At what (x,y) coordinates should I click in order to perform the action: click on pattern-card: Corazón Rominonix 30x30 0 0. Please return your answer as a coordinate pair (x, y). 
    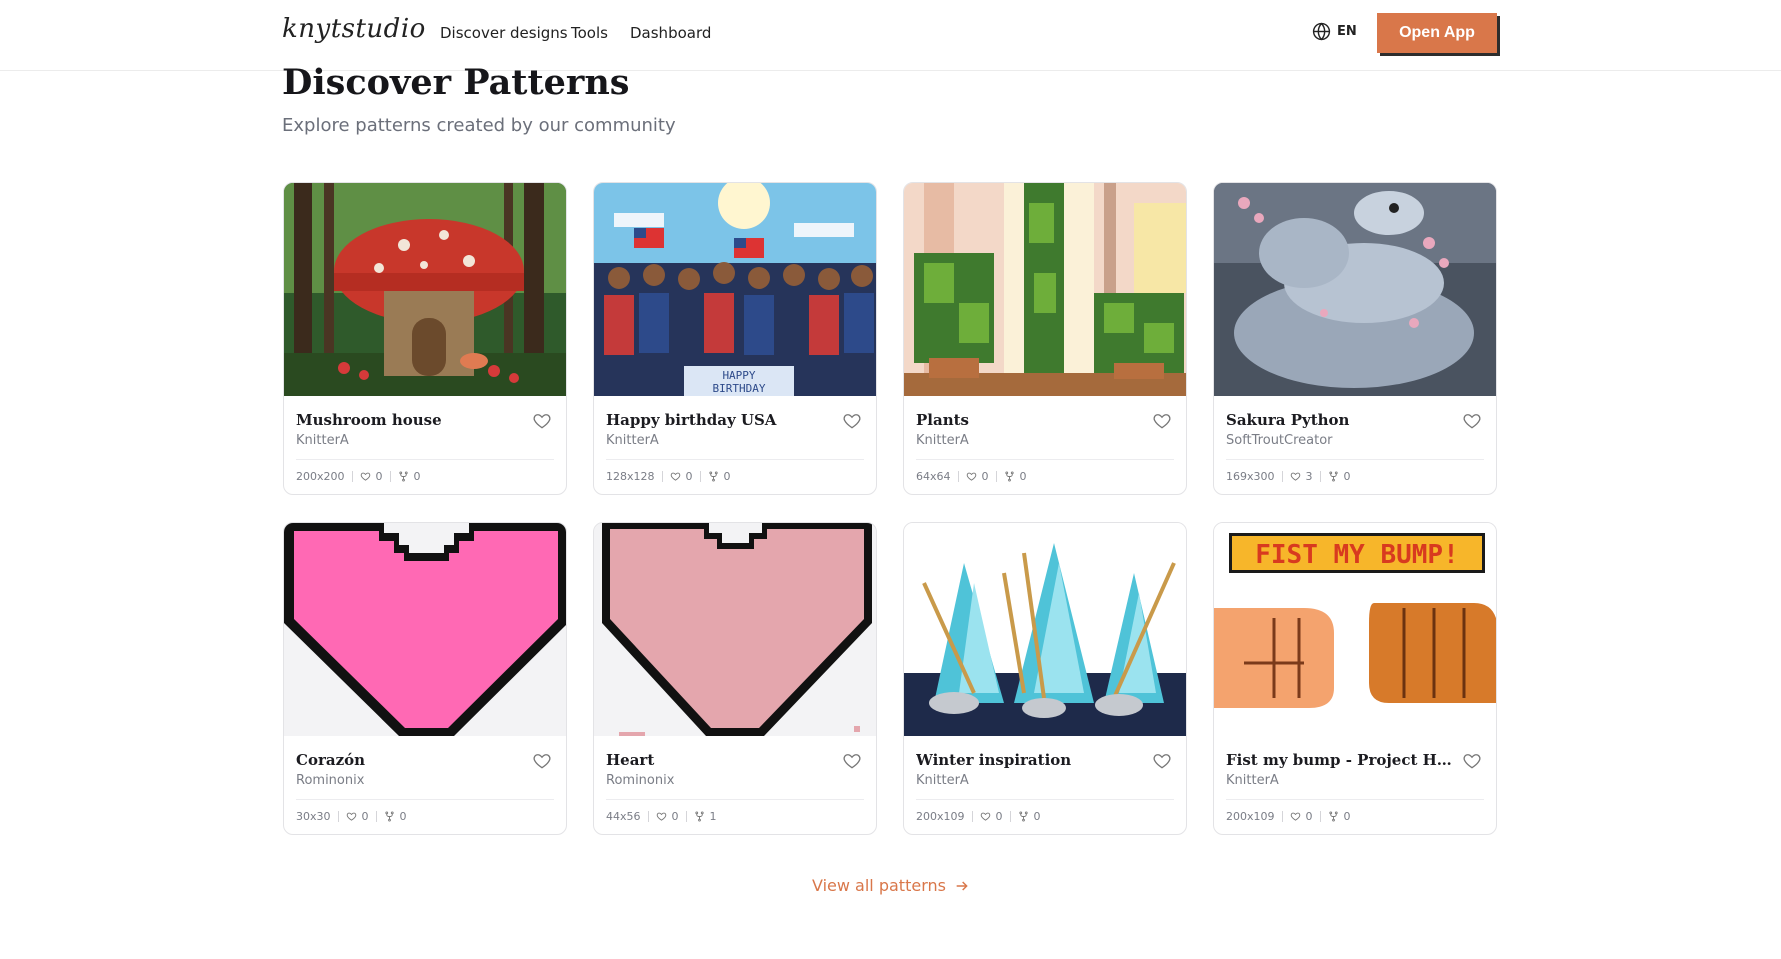
    Looking at the image, I should click on (425, 678).